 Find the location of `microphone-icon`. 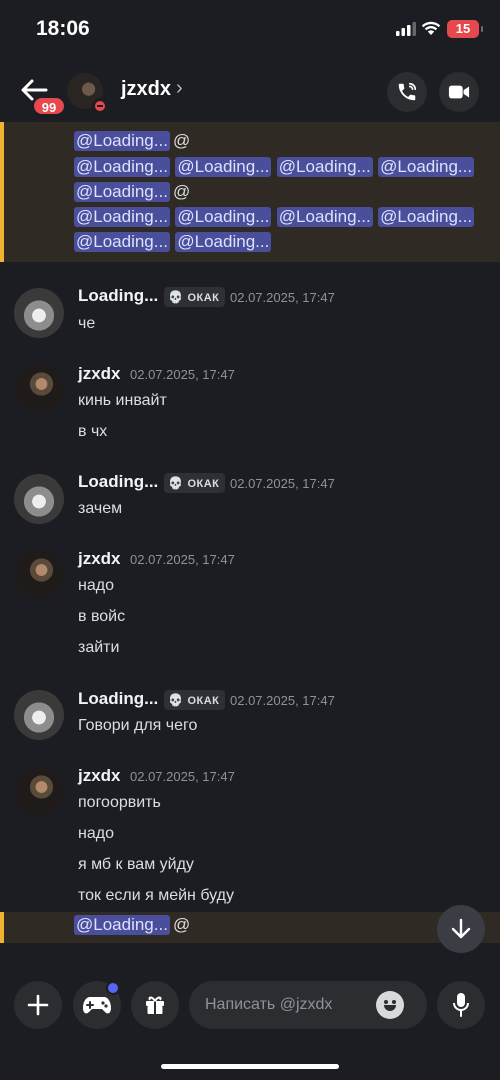

microphone-icon is located at coordinates (461, 1005).